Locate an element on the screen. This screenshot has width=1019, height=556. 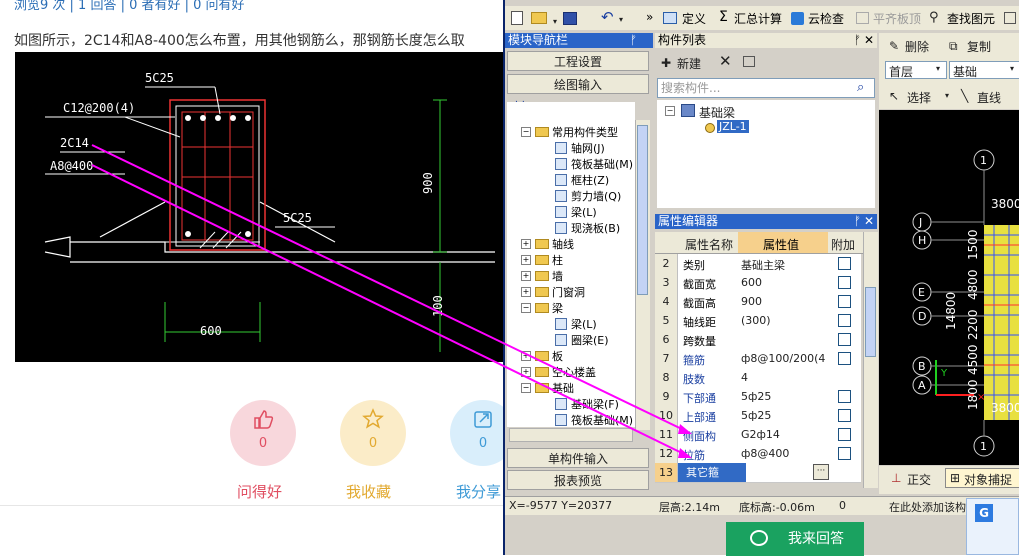
tree-item: 剪力墙(Q) is located at coordinates (588, 196).